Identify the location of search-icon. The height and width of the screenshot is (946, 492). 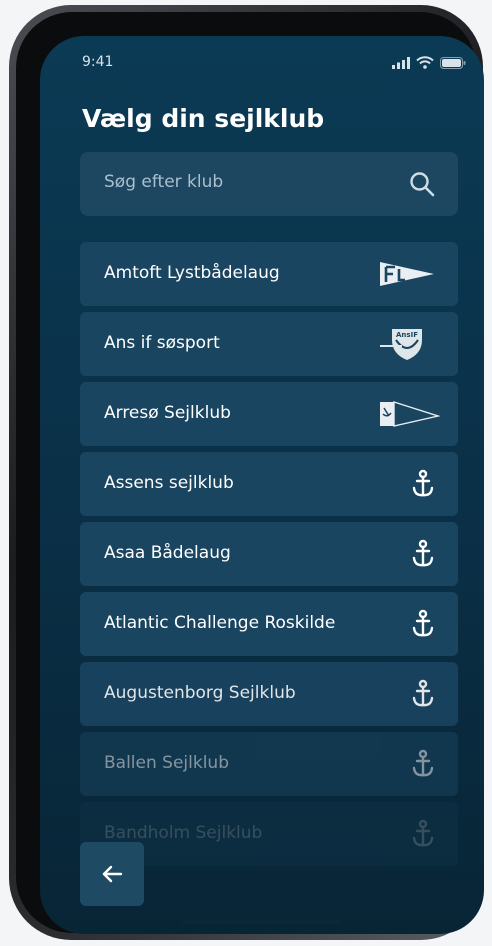
(422, 184).